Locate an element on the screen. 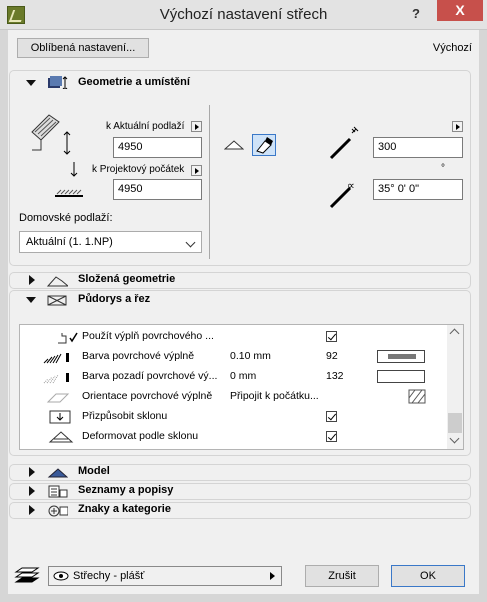 This screenshot has height=602, width=487. table-row: Barva povrchové výplně 0.10 mm 92 is located at coordinates (234, 357).